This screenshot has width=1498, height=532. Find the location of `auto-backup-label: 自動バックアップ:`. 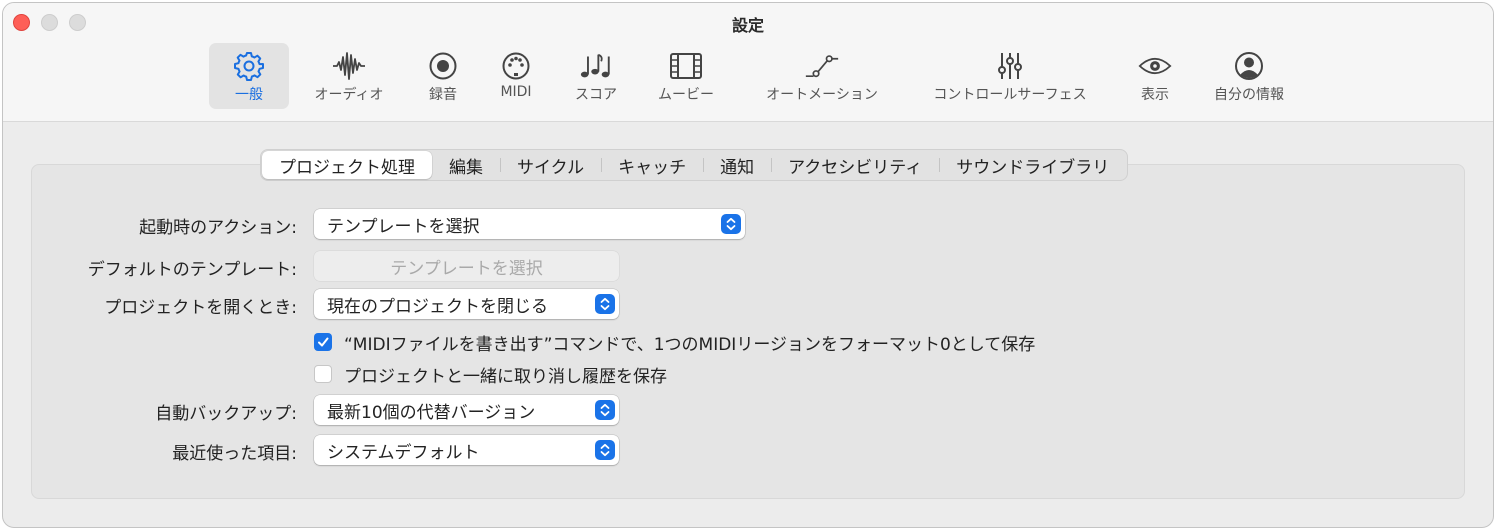

auto-backup-label: 自動バックアップ: is located at coordinates (226, 414).